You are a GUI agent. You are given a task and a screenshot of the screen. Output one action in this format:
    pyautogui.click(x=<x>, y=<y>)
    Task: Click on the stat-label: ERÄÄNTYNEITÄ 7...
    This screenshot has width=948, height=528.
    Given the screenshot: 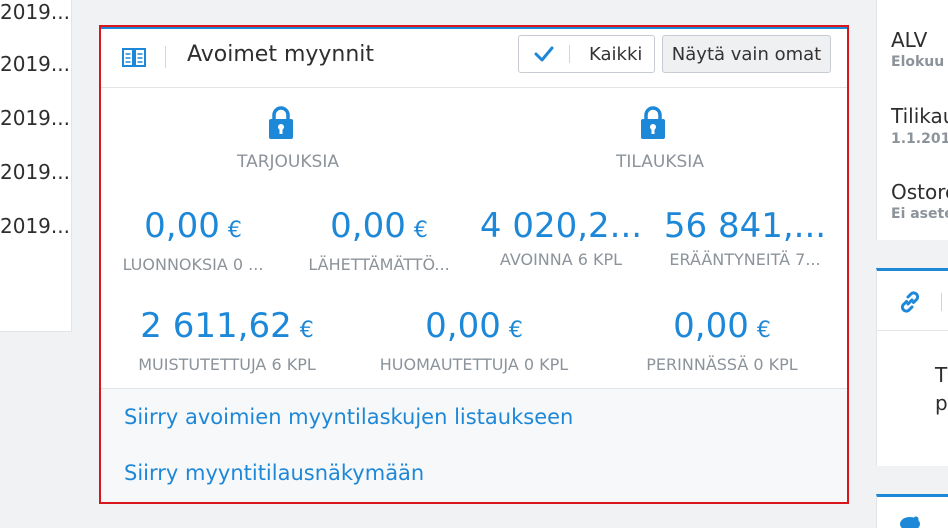 What is the action you would take?
    pyautogui.click(x=745, y=259)
    